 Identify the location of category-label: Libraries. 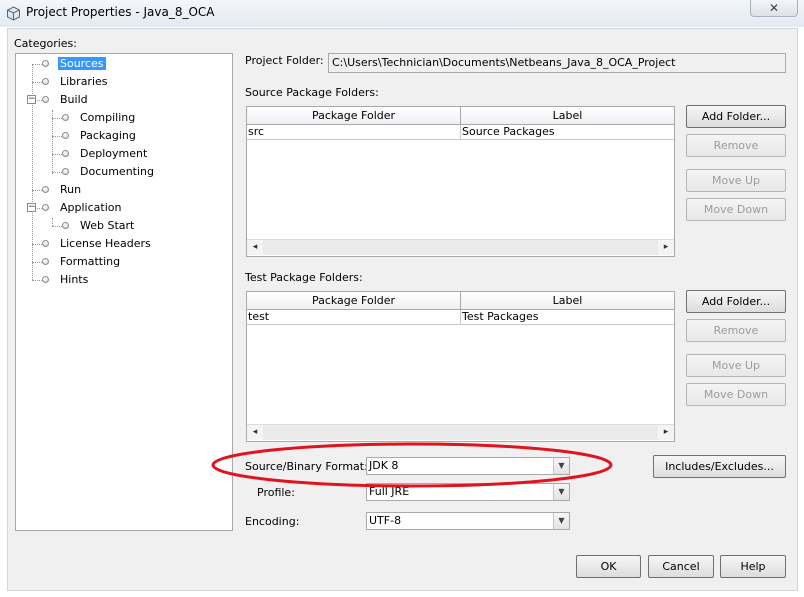
(84, 81).